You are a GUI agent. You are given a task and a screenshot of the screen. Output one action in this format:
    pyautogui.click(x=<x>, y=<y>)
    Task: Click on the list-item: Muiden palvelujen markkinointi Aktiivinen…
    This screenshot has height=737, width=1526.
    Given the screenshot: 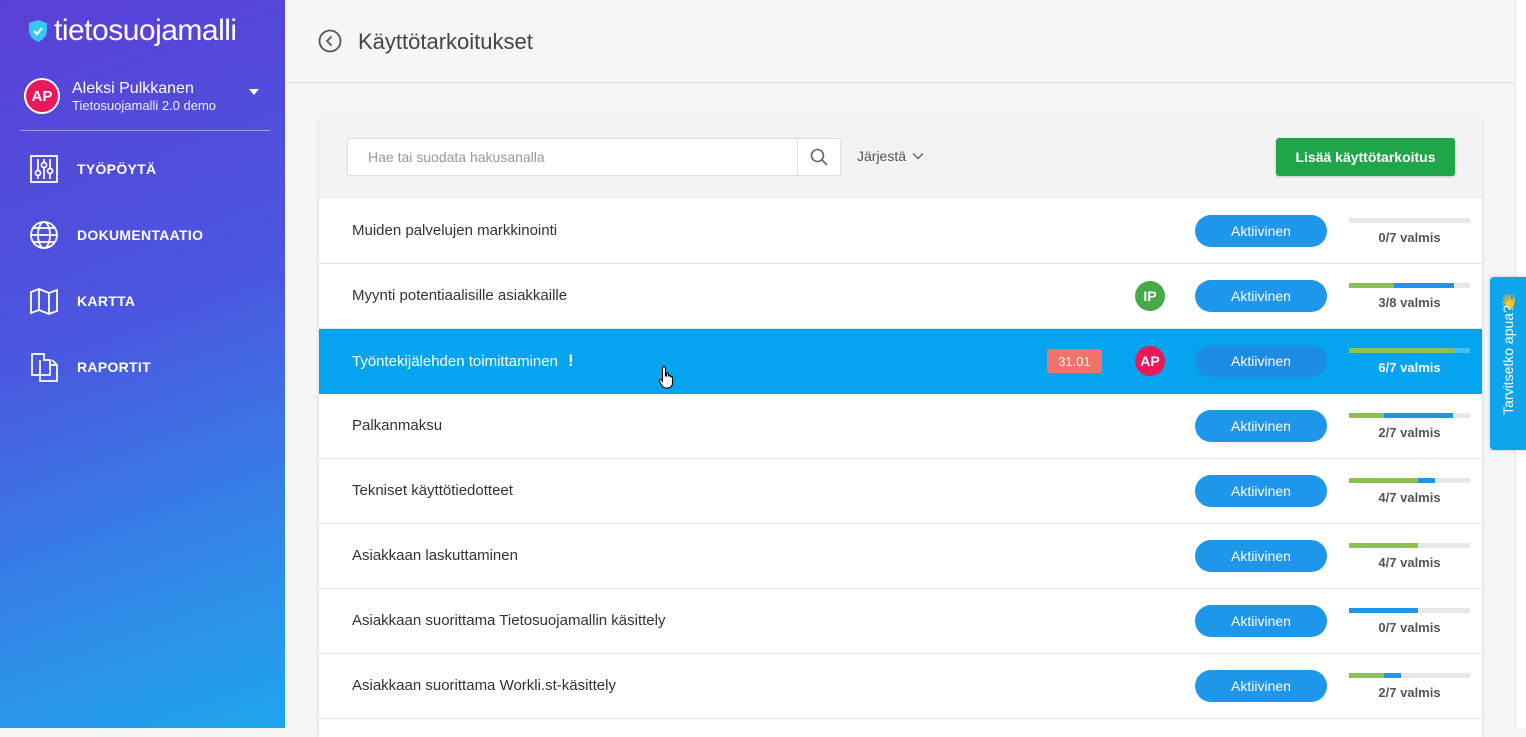 What is the action you would take?
    pyautogui.click(x=900, y=231)
    